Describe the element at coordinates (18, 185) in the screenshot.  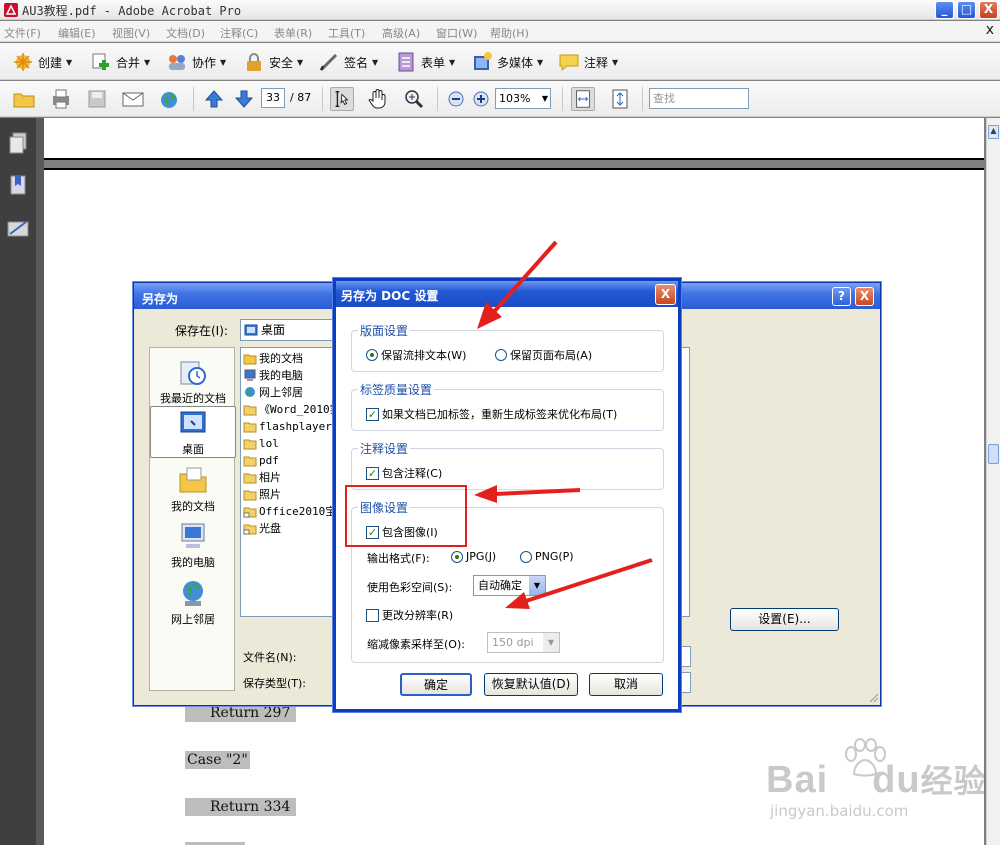
I see `bookmarks-icon` at that location.